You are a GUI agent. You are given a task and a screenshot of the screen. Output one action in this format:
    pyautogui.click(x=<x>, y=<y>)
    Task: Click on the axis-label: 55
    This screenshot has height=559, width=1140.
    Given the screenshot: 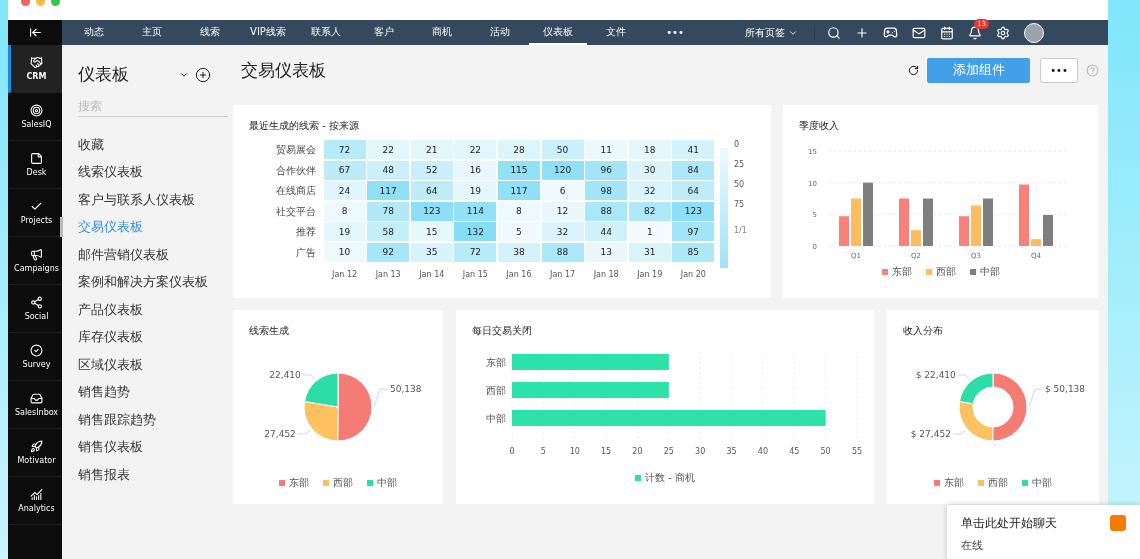 What is the action you would take?
    pyautogui.click(x=857, y=451)
    